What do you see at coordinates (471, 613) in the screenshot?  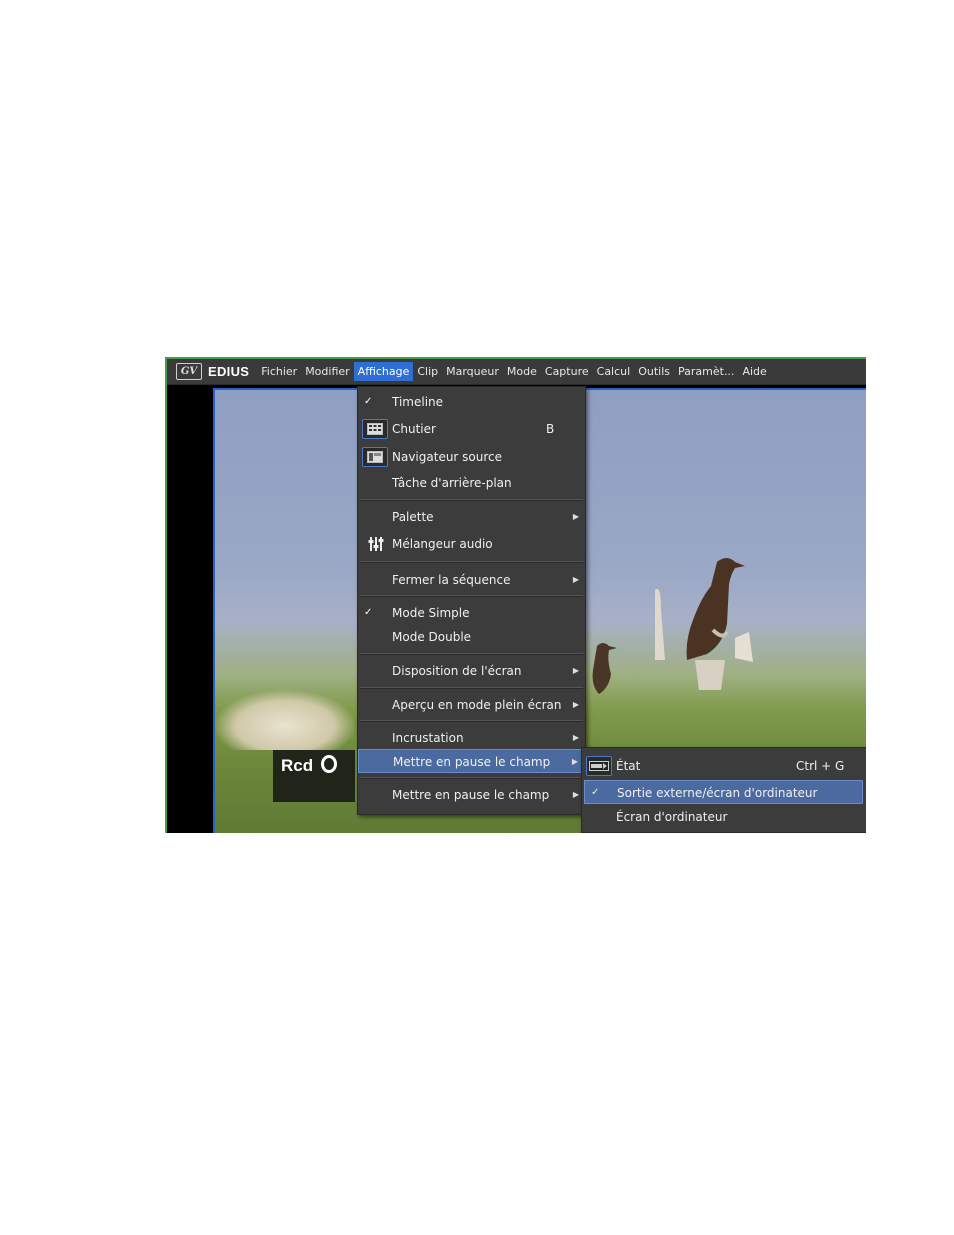 I see `menu-item-mode-simple: ✓ Mode Simple` at bounding box center [471, 613].